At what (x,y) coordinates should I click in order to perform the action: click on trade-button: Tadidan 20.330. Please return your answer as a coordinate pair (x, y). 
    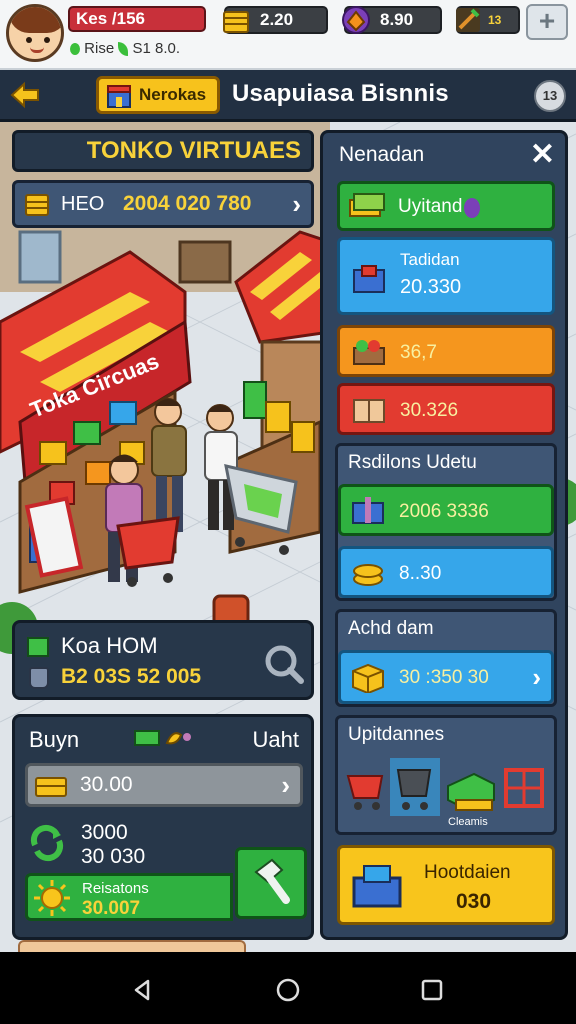
    Looking at the image, I should click on (446, 276).